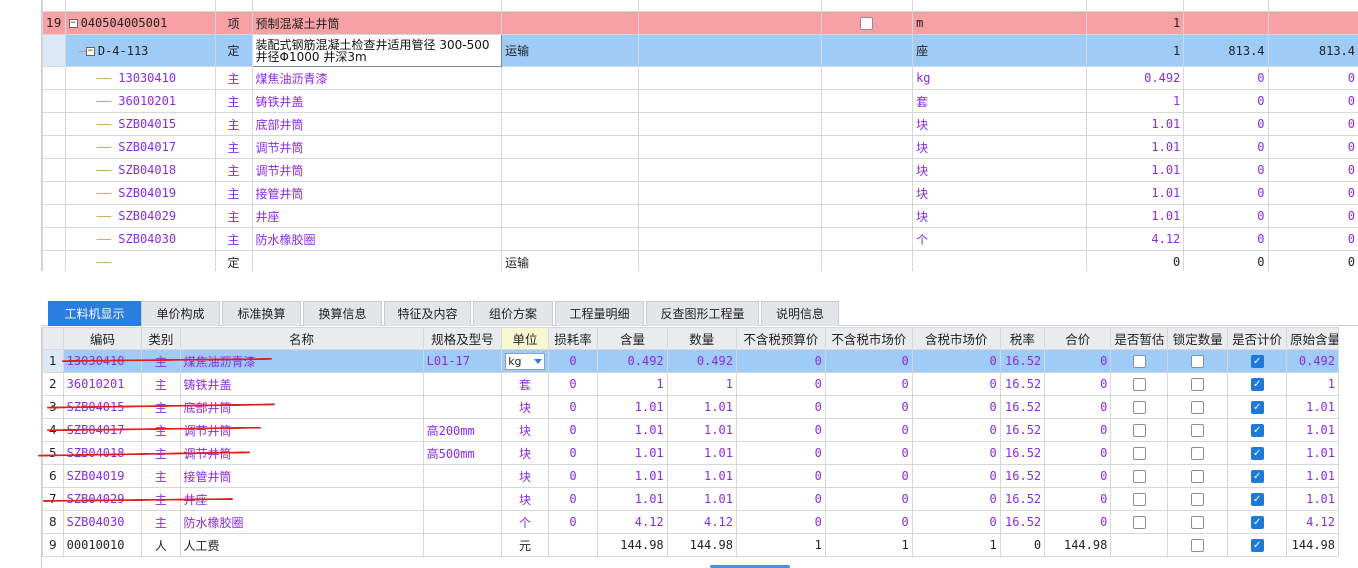 The width and height of the screenshot is (1358, 568). Describe the element at coordinates (525, 384) in the screenshot. I see `material-unit: 套` at that location.